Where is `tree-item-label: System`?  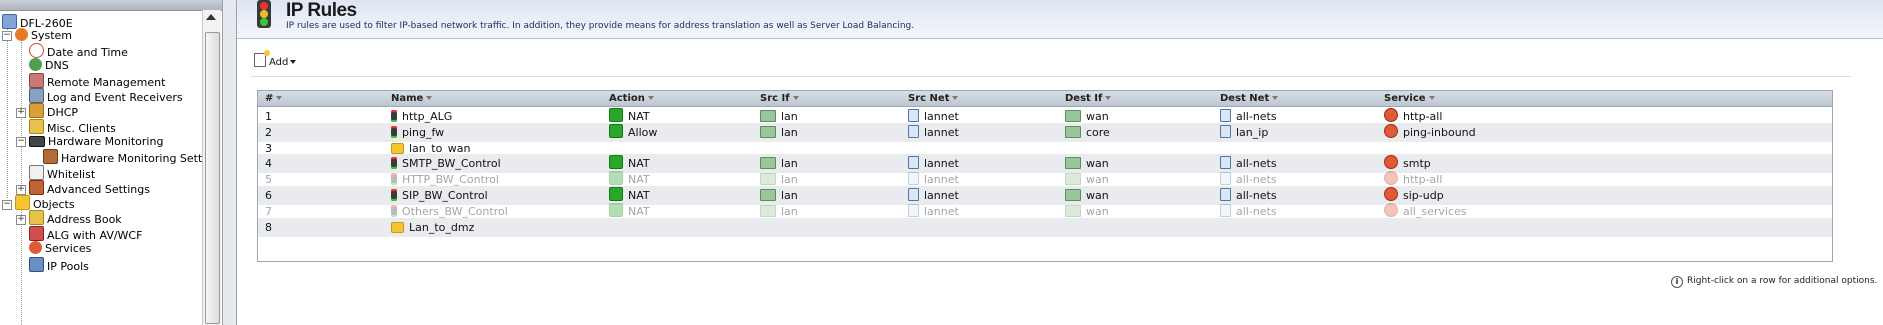 tree-item-label: System is located at coordinates (52, 35).